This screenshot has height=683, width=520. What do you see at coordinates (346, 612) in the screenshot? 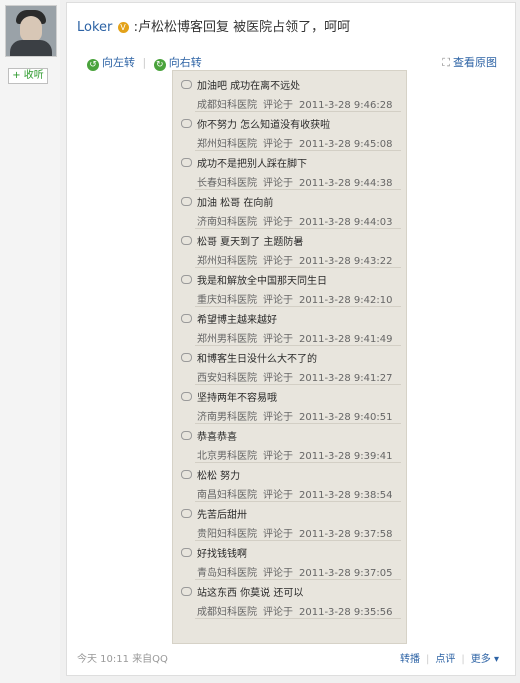
I see `comment-time: 2011-3-28 9:35:56` at bounding box center [346, 612].